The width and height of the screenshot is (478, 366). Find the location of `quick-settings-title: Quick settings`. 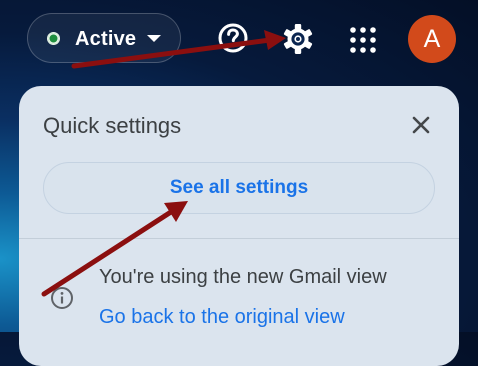

quick-settings-title: Quick settings is located at coordinates (112, 125).